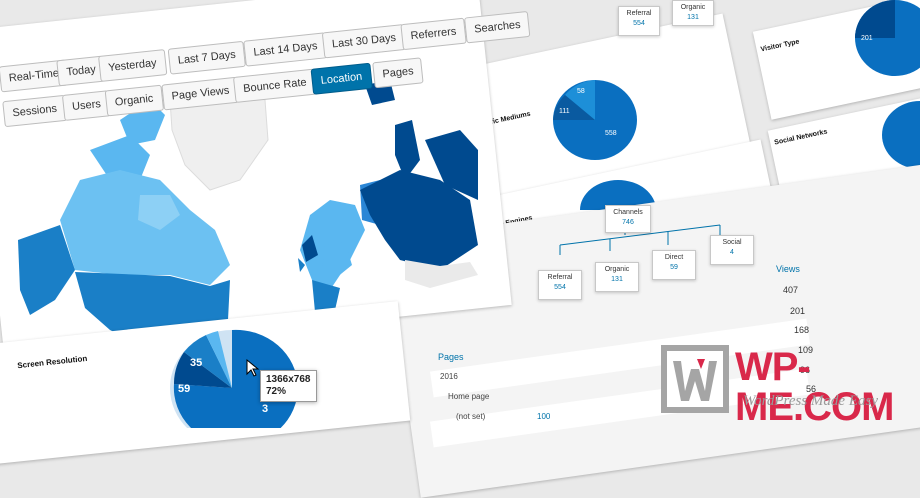  Describe the element at coordinates (364, 41) in the screenshot. I see `tab-last-30-days: Last 30 Days` at that location.